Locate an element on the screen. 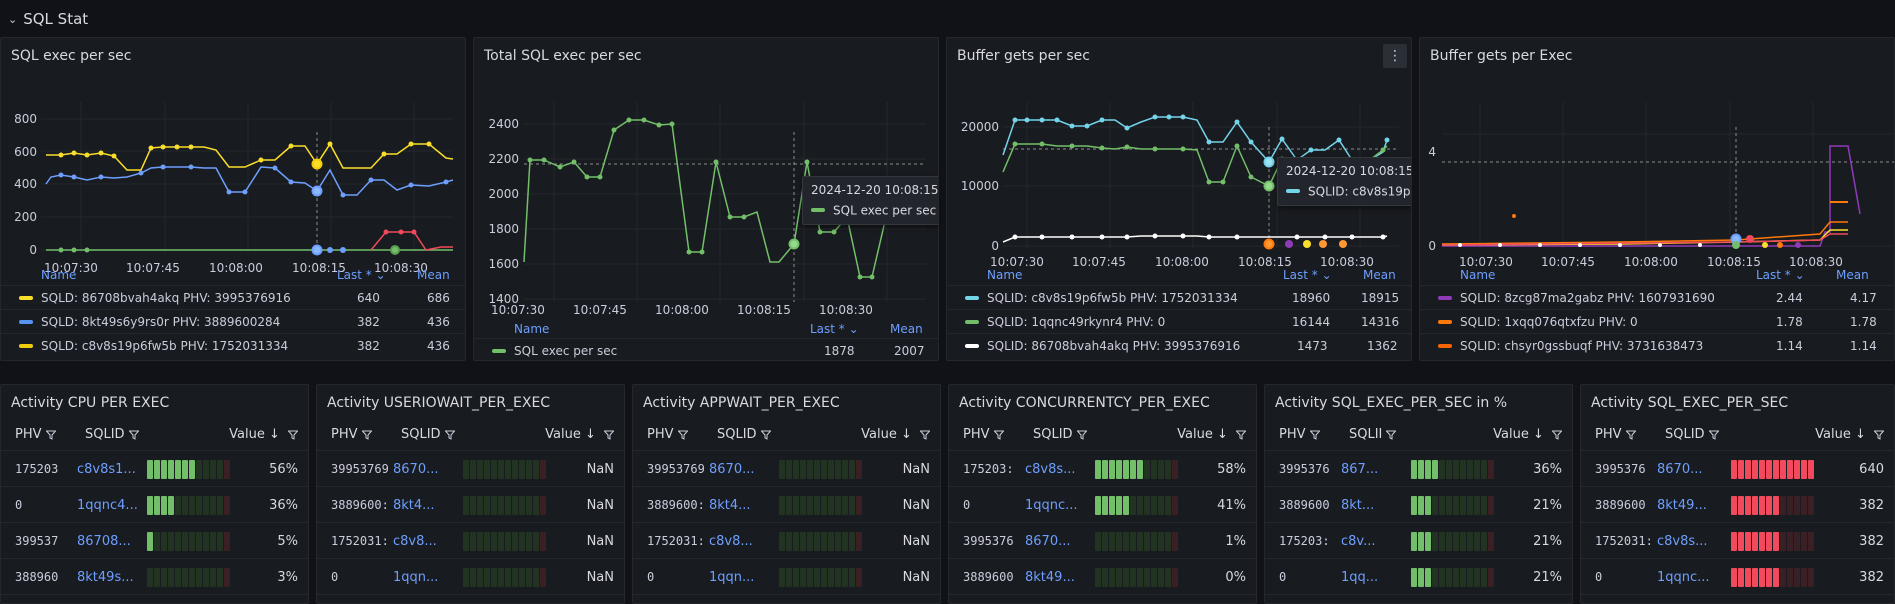 The image size is (1895, 604). table-row: 388960 8kt49s... 3% is located at coordinates (154, 577).